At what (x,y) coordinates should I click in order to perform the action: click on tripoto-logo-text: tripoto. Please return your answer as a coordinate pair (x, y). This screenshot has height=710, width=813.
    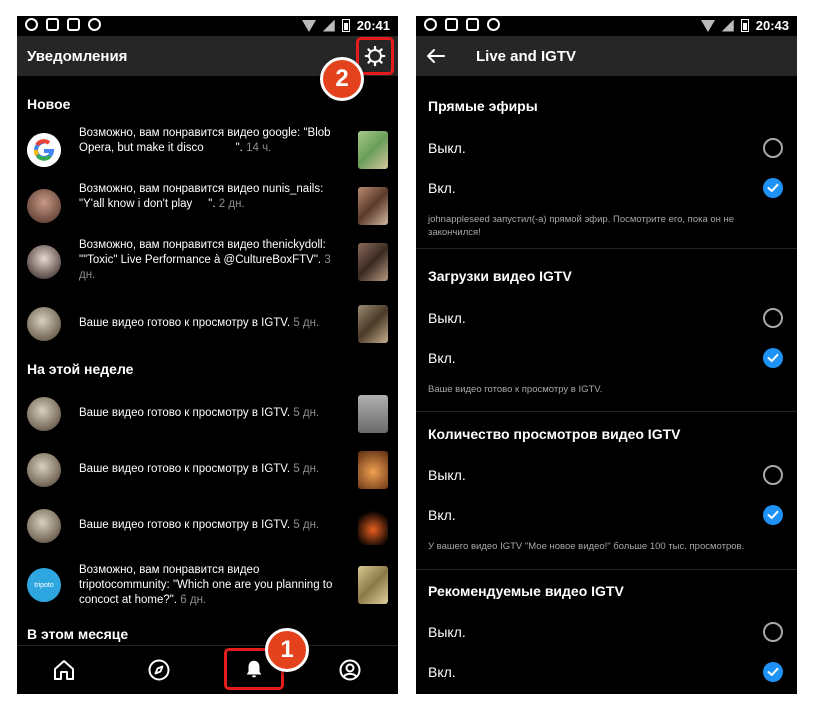
    Looking at the image, I should click on (44, 585).